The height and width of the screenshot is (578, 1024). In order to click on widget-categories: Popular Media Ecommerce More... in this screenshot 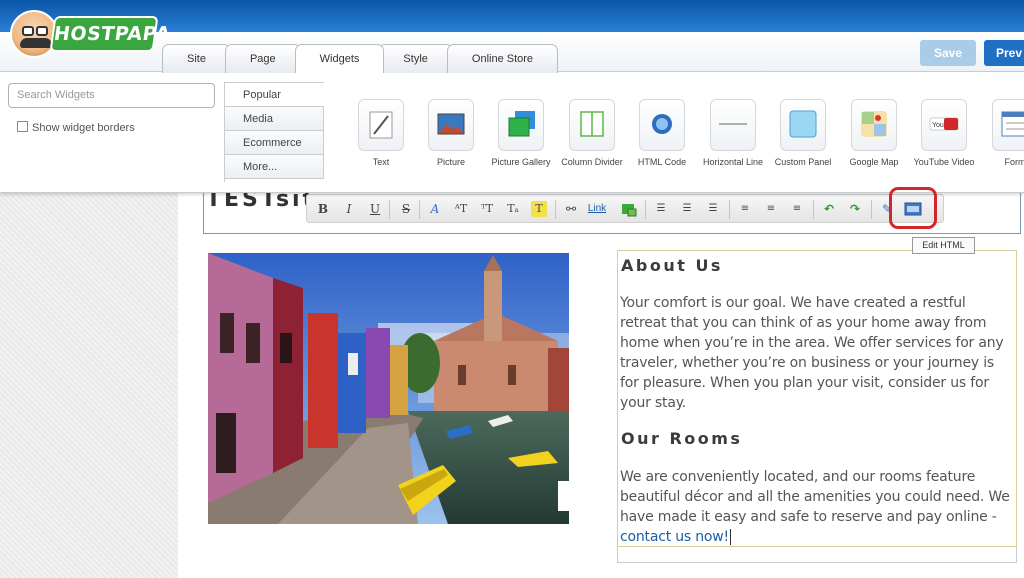, I will do `click(274, 132)`.